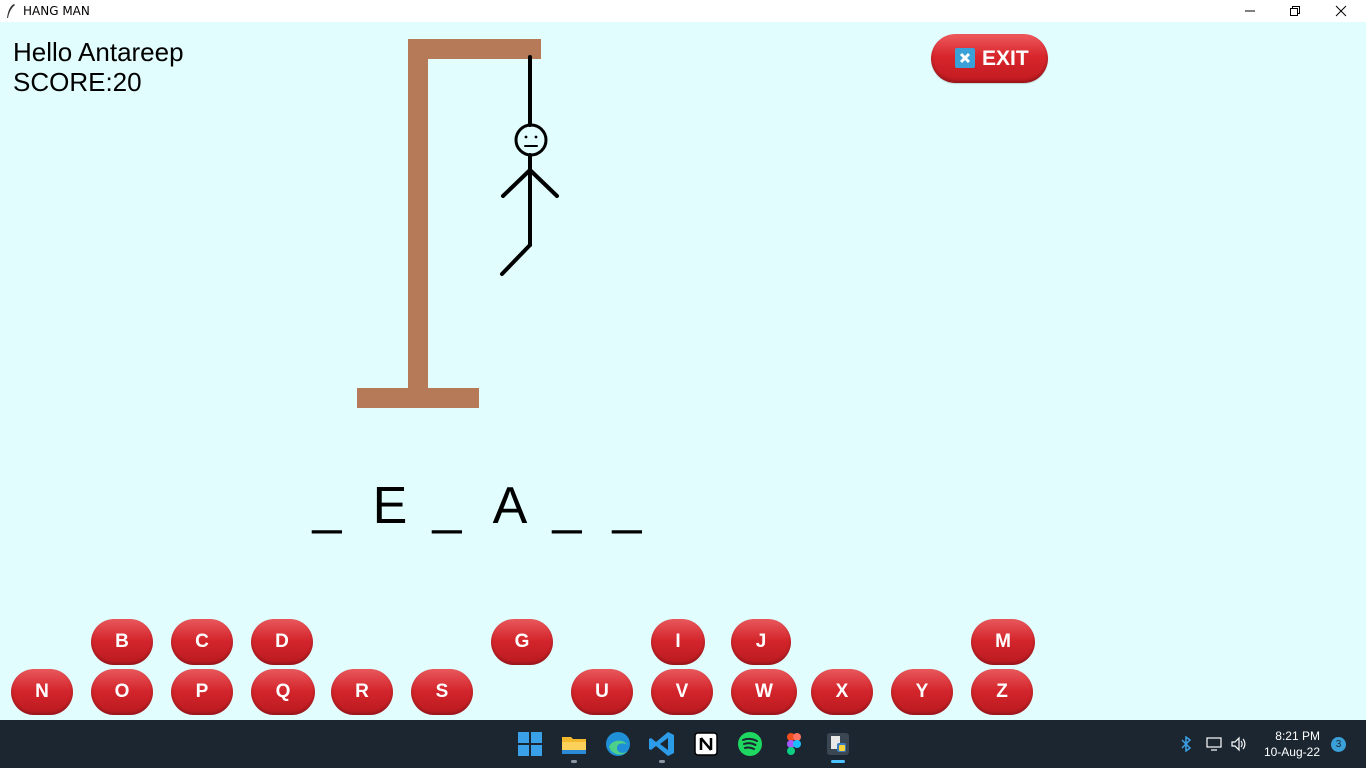 The width and height of the screenshot is (1366, 768). What do you see at coordinates (838, 761) in the screenshot?
I see `active-indicator` at bounding box center [838, 761].